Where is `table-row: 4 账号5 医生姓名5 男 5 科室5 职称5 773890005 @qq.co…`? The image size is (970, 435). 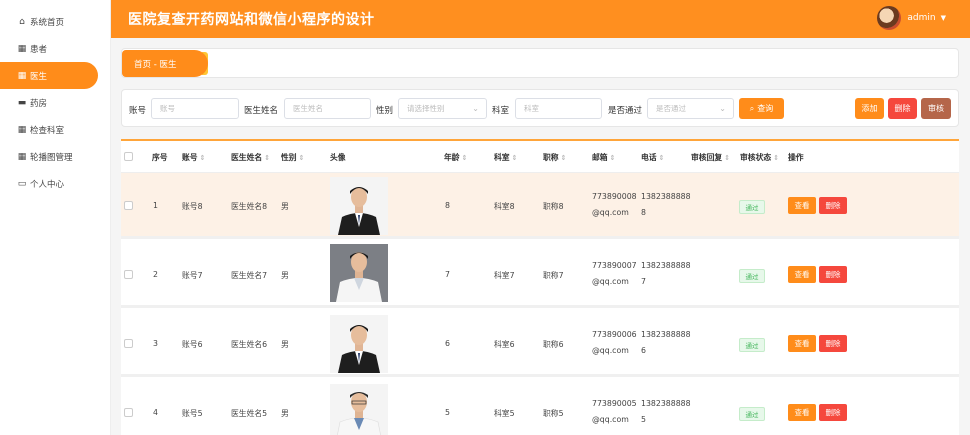
table-row: 4 账号5 医生姓名5 男 5 科室5 职称5 773890005 @qq.co… is located at coordinates (540, 407).